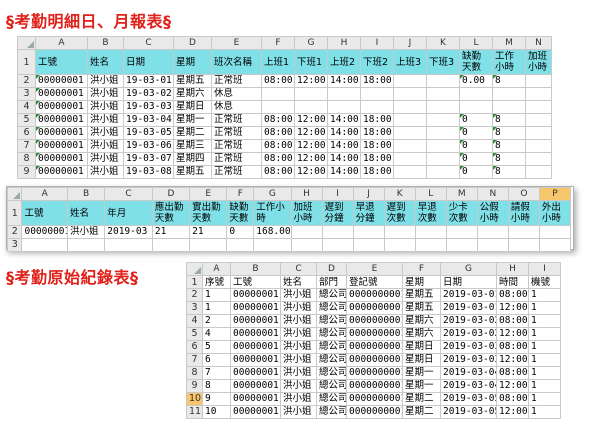  Describe the element at coordinates (26, 94) in the screenshot. I see `row-number: 3` at that location.